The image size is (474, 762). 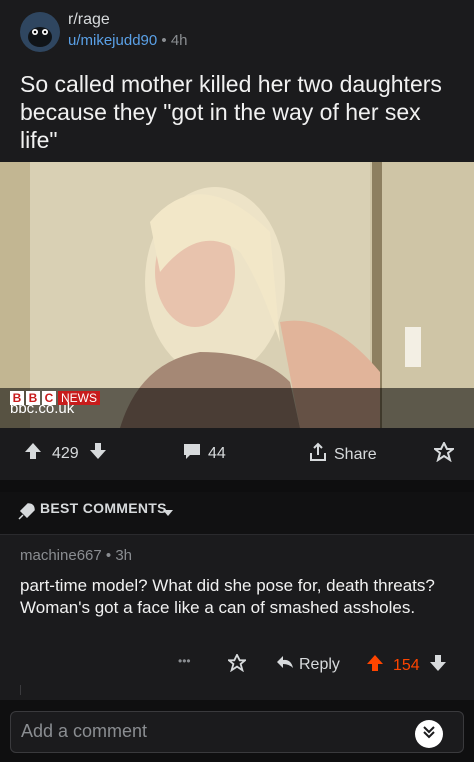 What do you see at coordinates (204, 453) in the screenshot?
I see `comments-button: 44` at bounding box center [204, 453].